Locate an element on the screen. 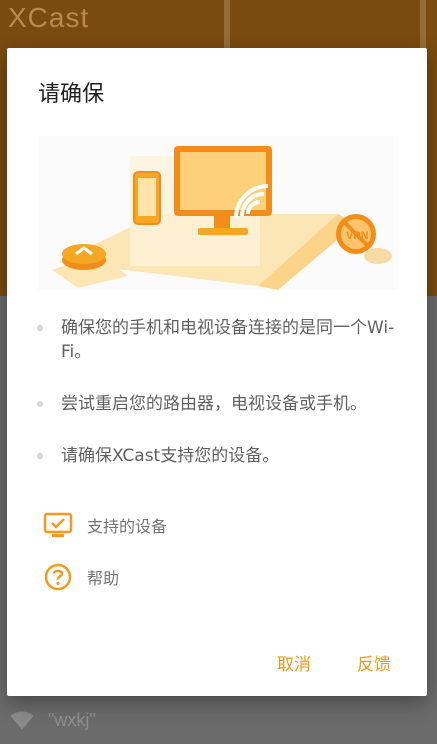 The image size is (437, 744). help-label: 帮助 is located at coordinates (103, 578).